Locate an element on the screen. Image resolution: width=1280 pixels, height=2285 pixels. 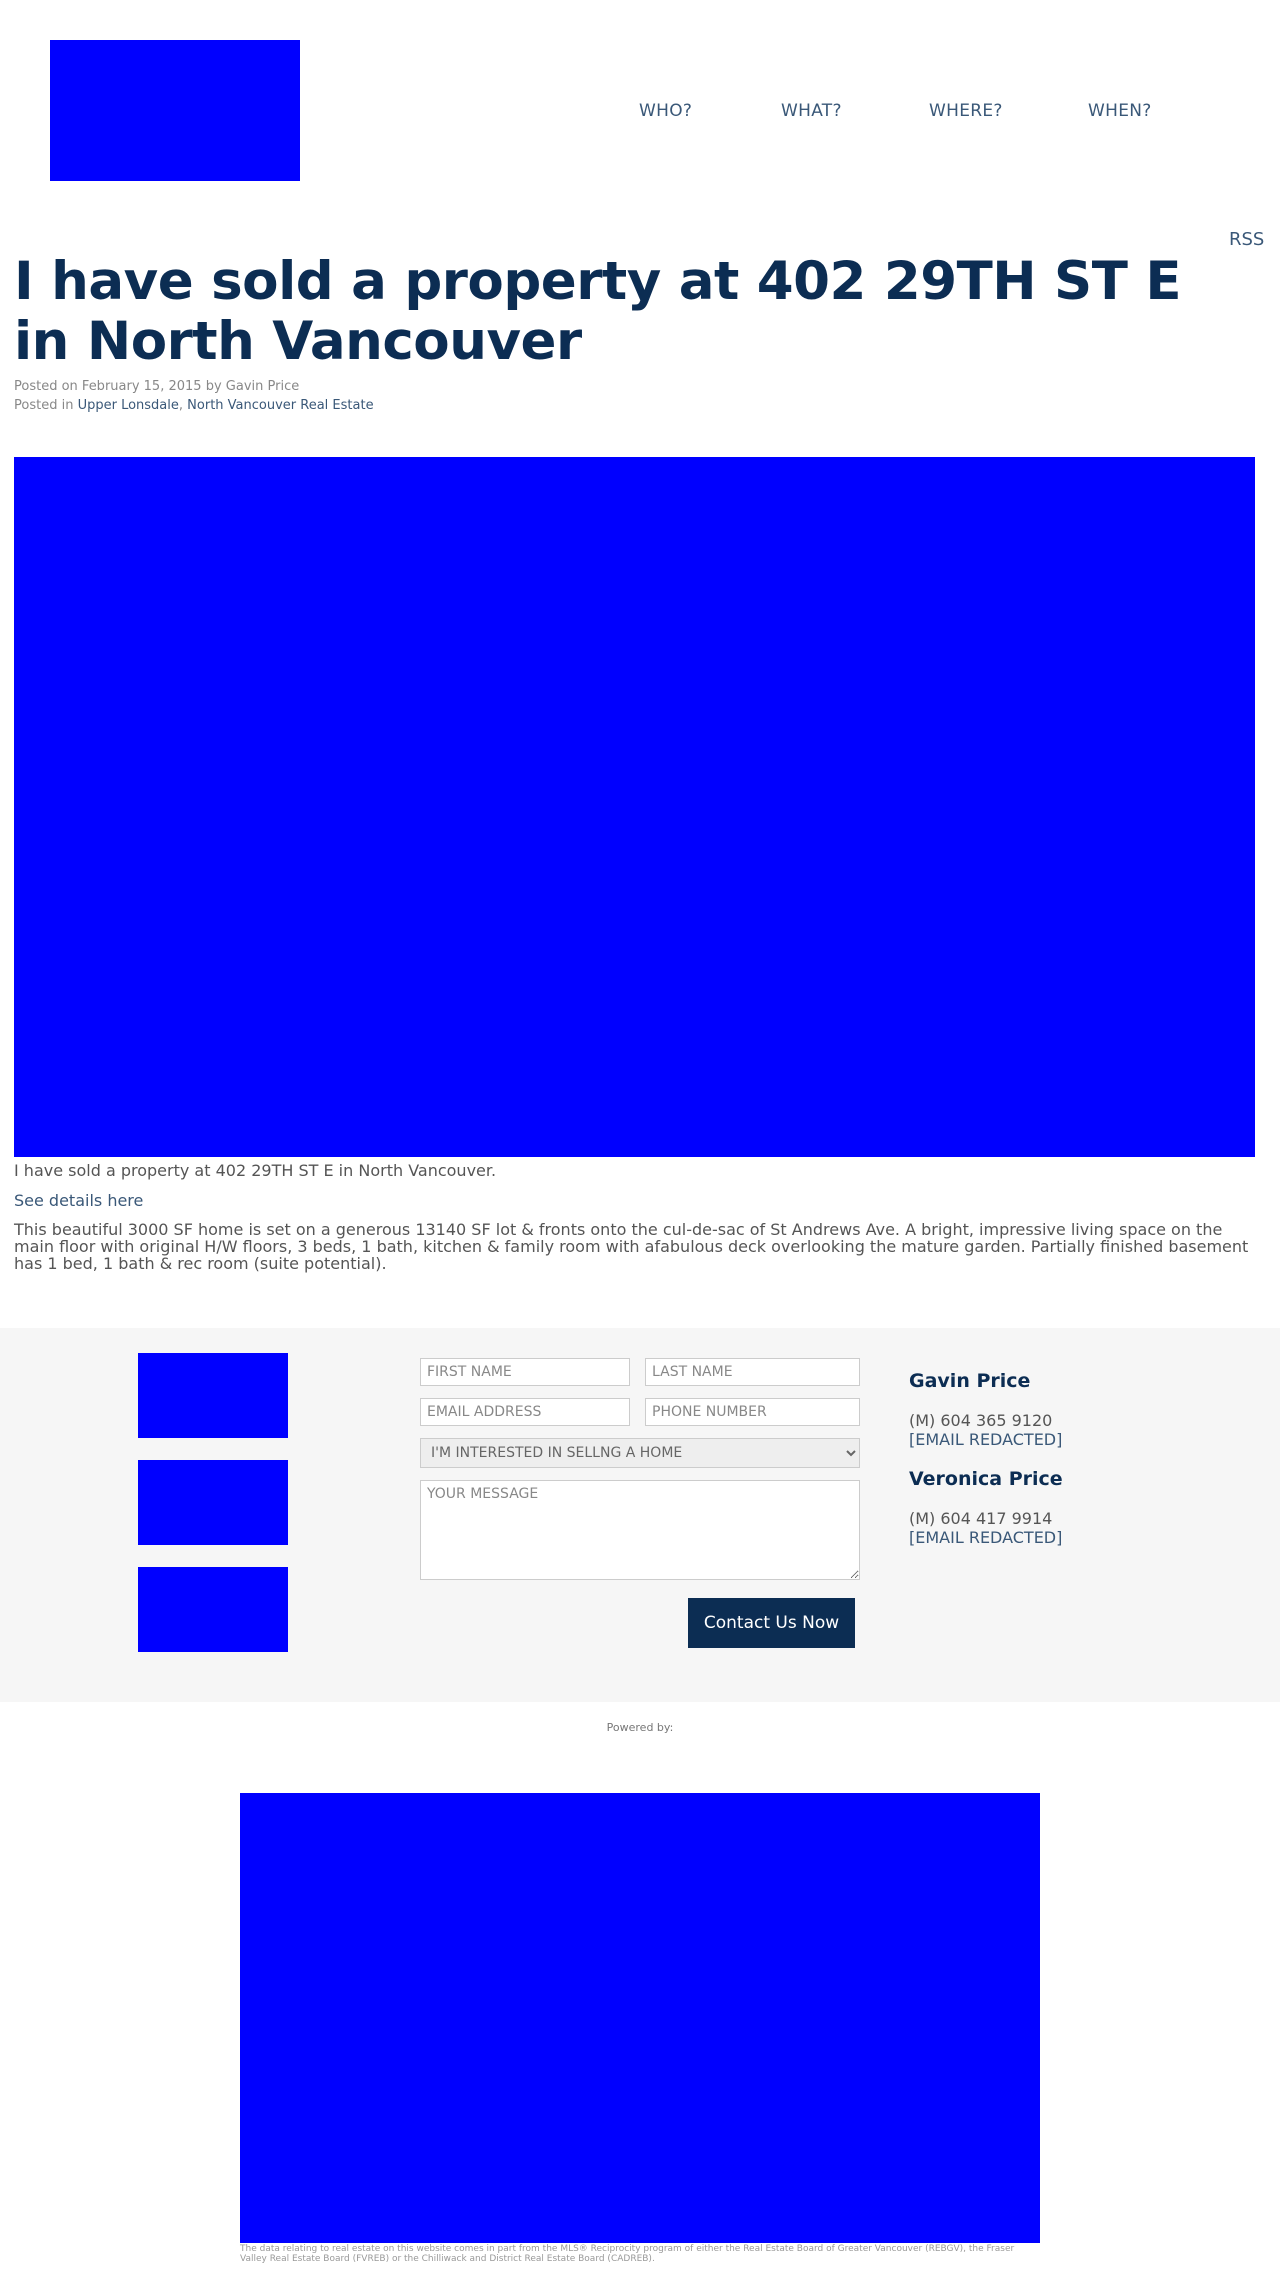
first-name-field is located at coordinates (525, 1372).